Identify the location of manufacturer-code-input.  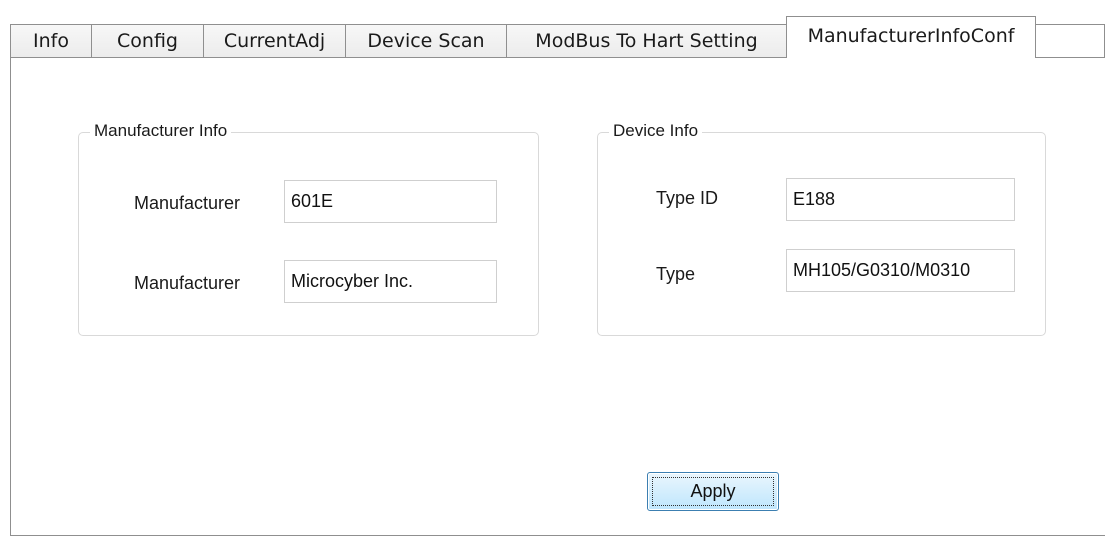
(390, 201).